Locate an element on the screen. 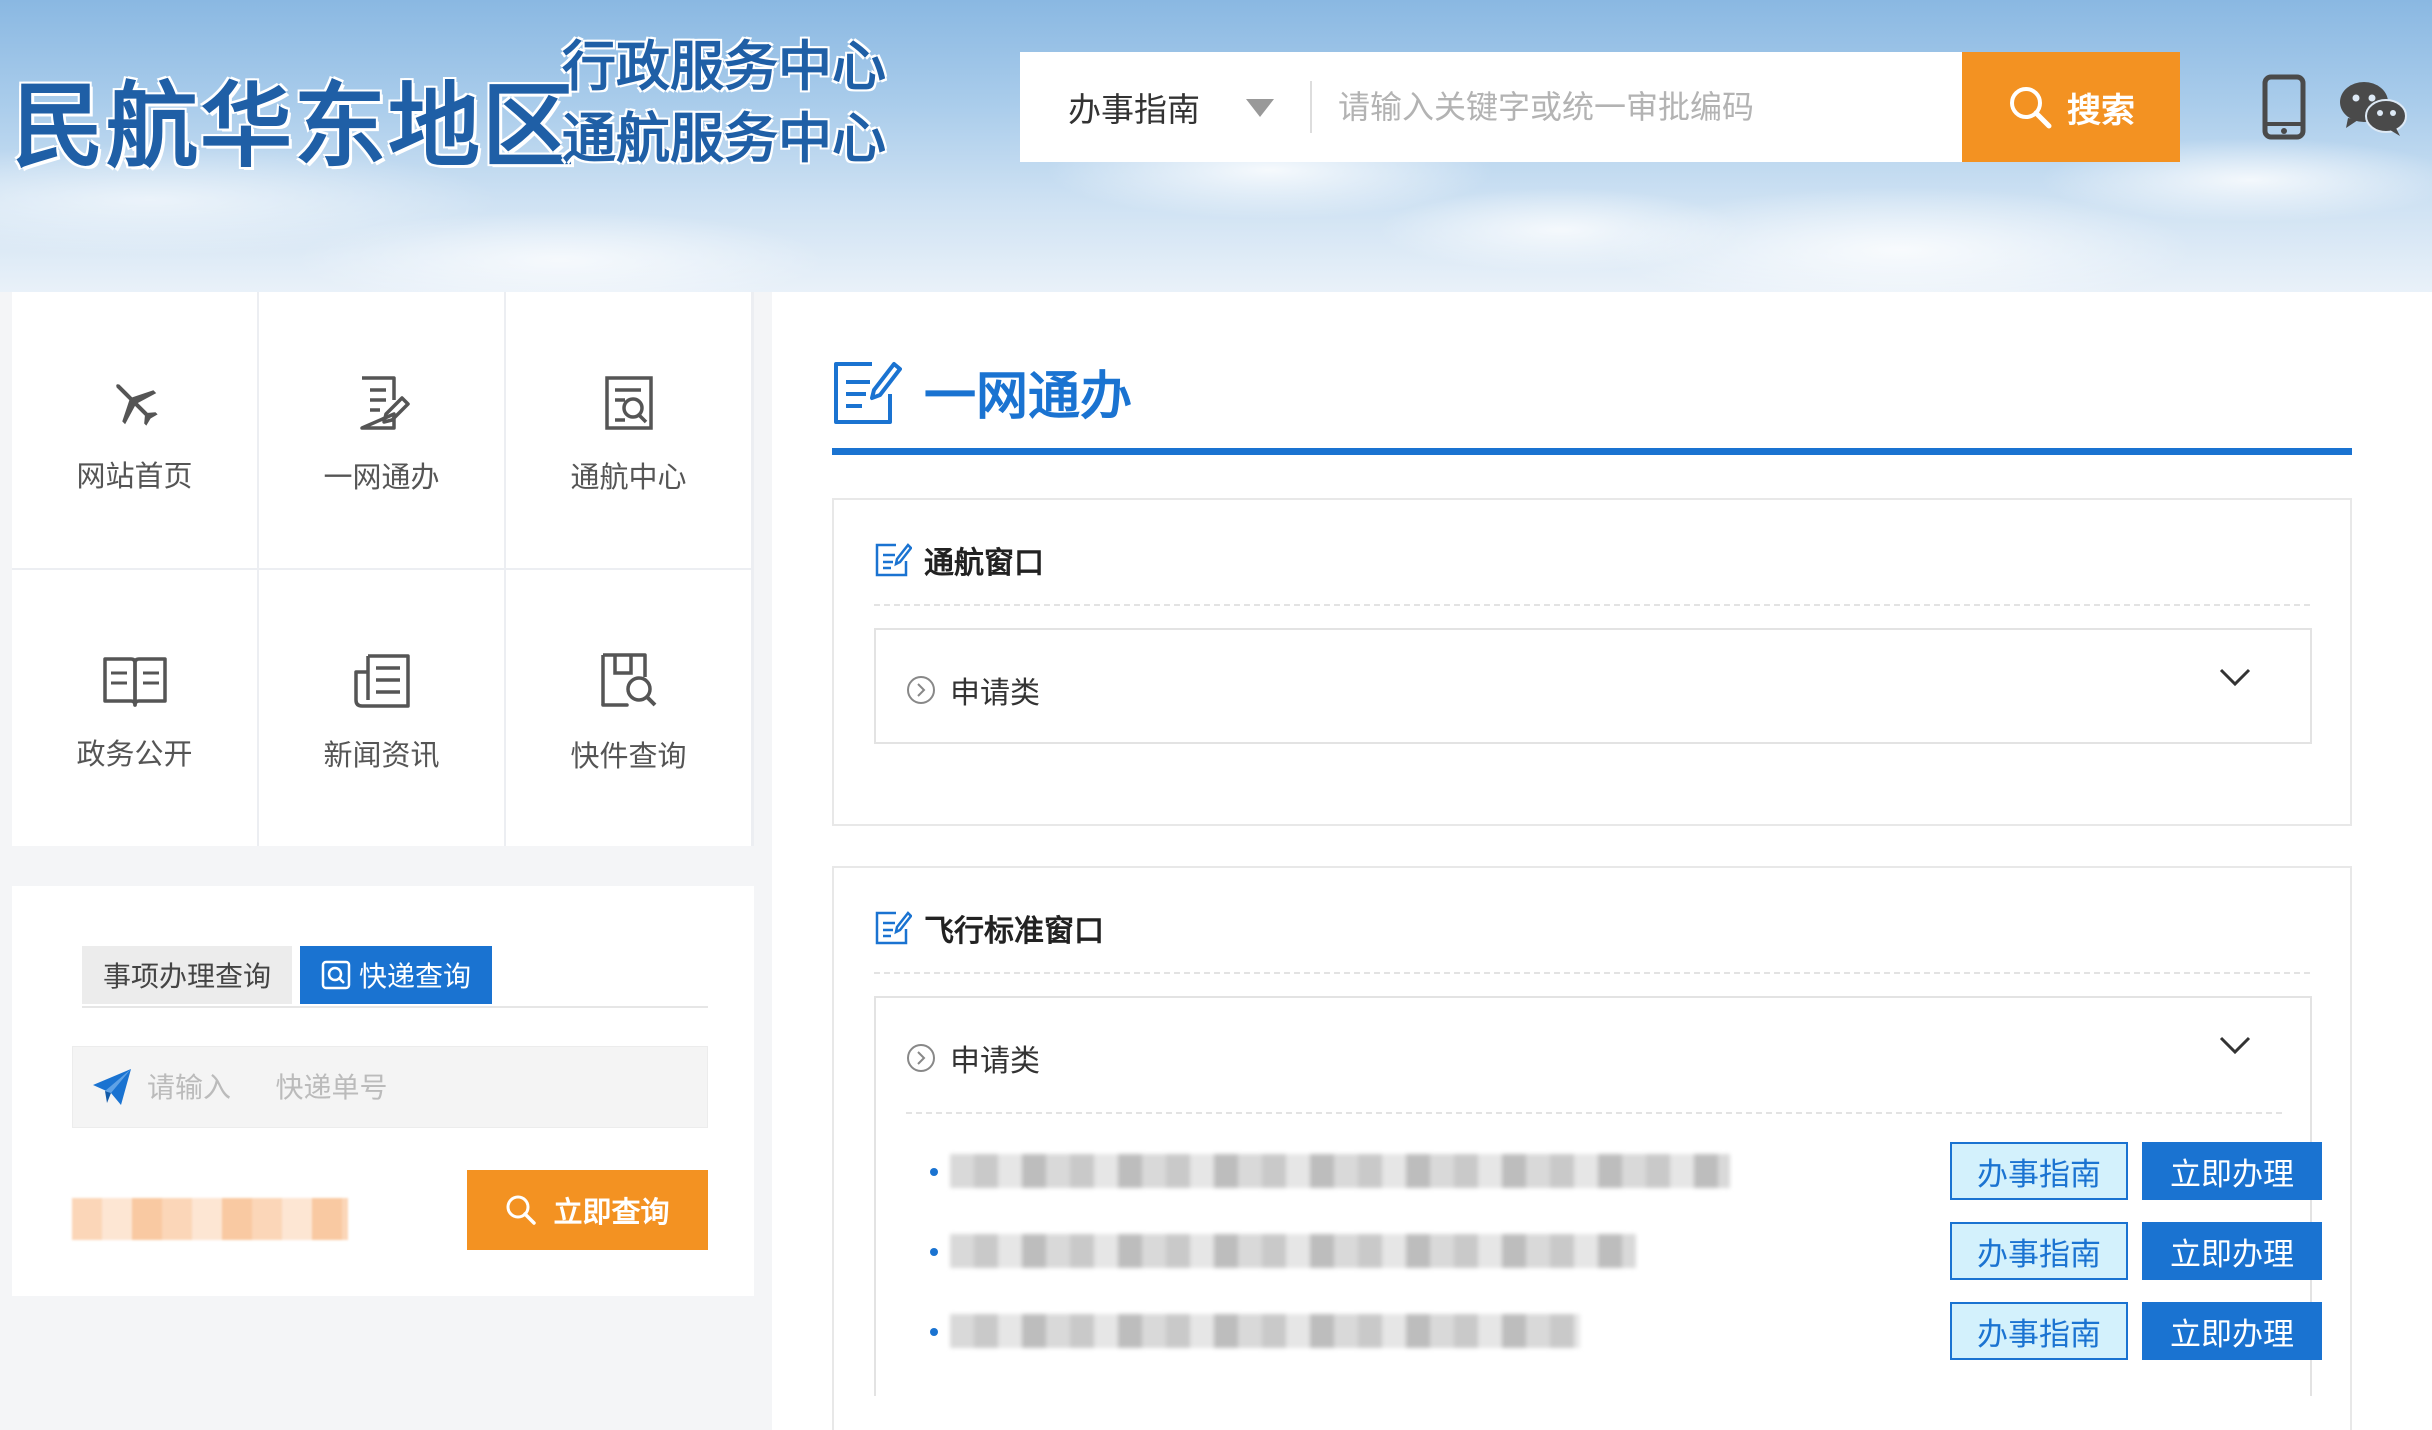 The image size is (2432, 1430). nav-item-label: 新闻资讯 is located at coordinates (381, 755).